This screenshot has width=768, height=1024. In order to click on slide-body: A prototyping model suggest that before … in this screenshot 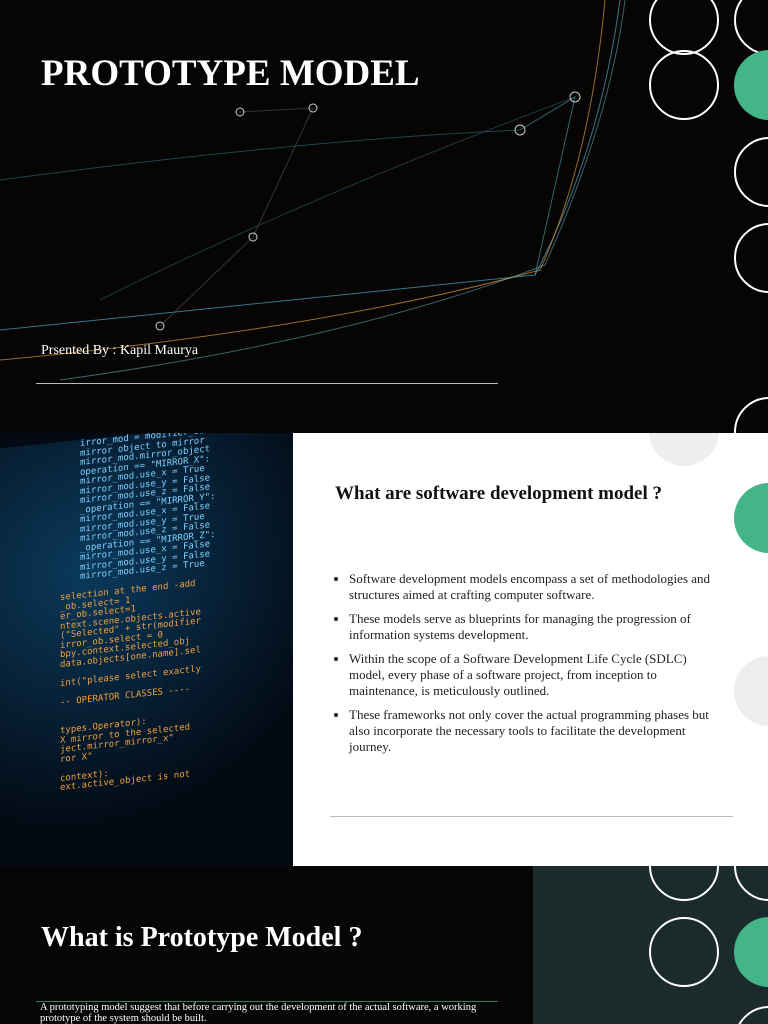, I will do `click(258, 1013)`.